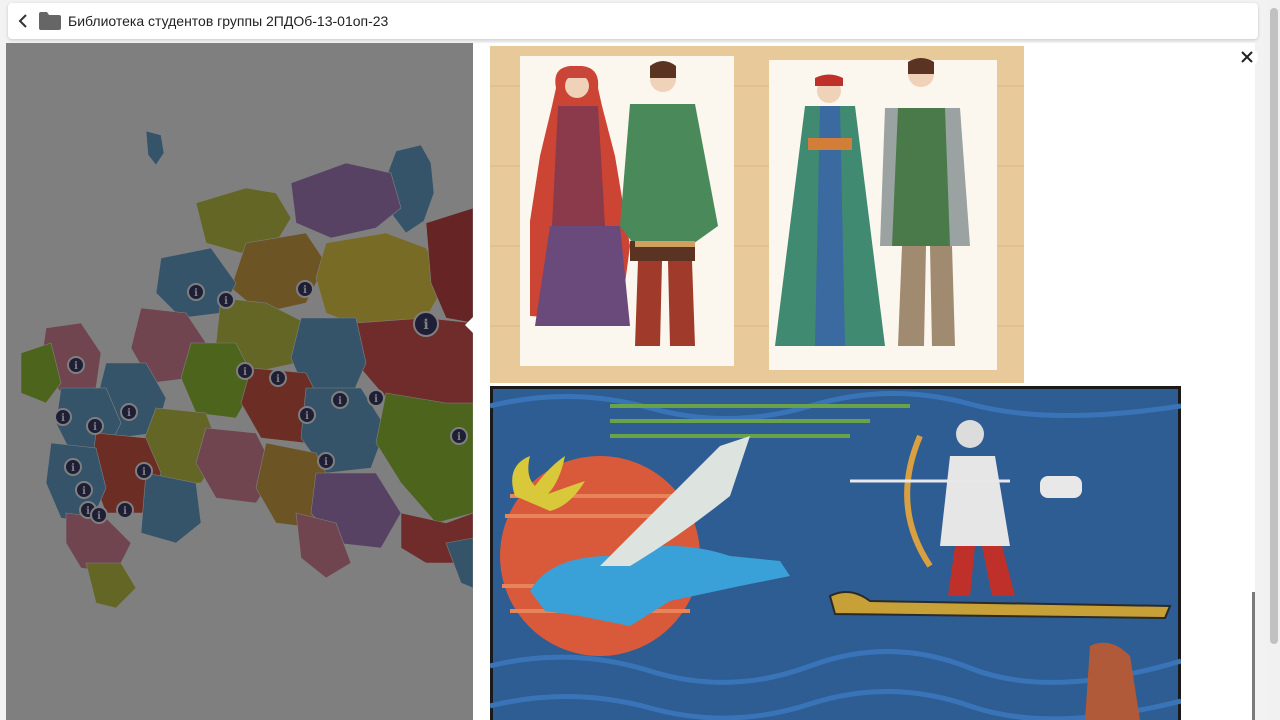 The height and width of the screenshot is (720, 1280). I want to click on close-icon, so click(1247, 57).